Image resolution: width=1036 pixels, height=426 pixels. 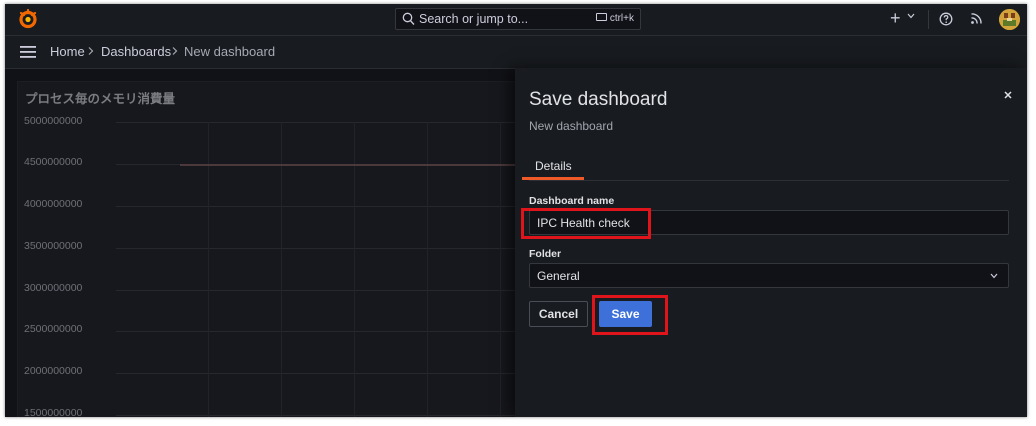 I want to click on folder-select: General, so click(x=769, y=275).